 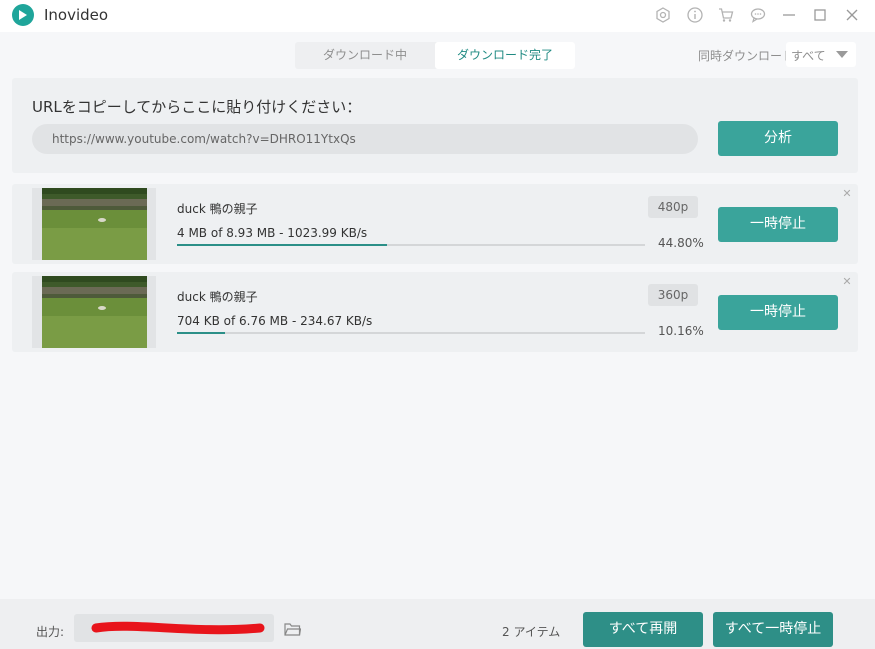 I want to click on chat-icon, so click(x=758, y=15).